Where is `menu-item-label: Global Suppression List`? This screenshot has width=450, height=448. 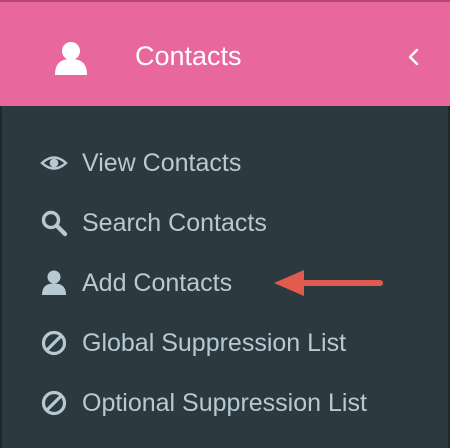
menu-item-label: Global Suppression List is located at coordinates (214, 343).